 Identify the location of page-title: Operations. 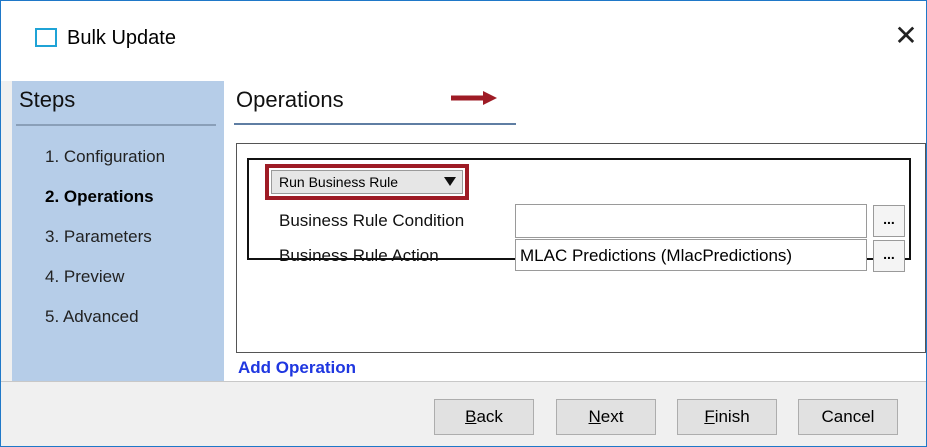
(290, 99).